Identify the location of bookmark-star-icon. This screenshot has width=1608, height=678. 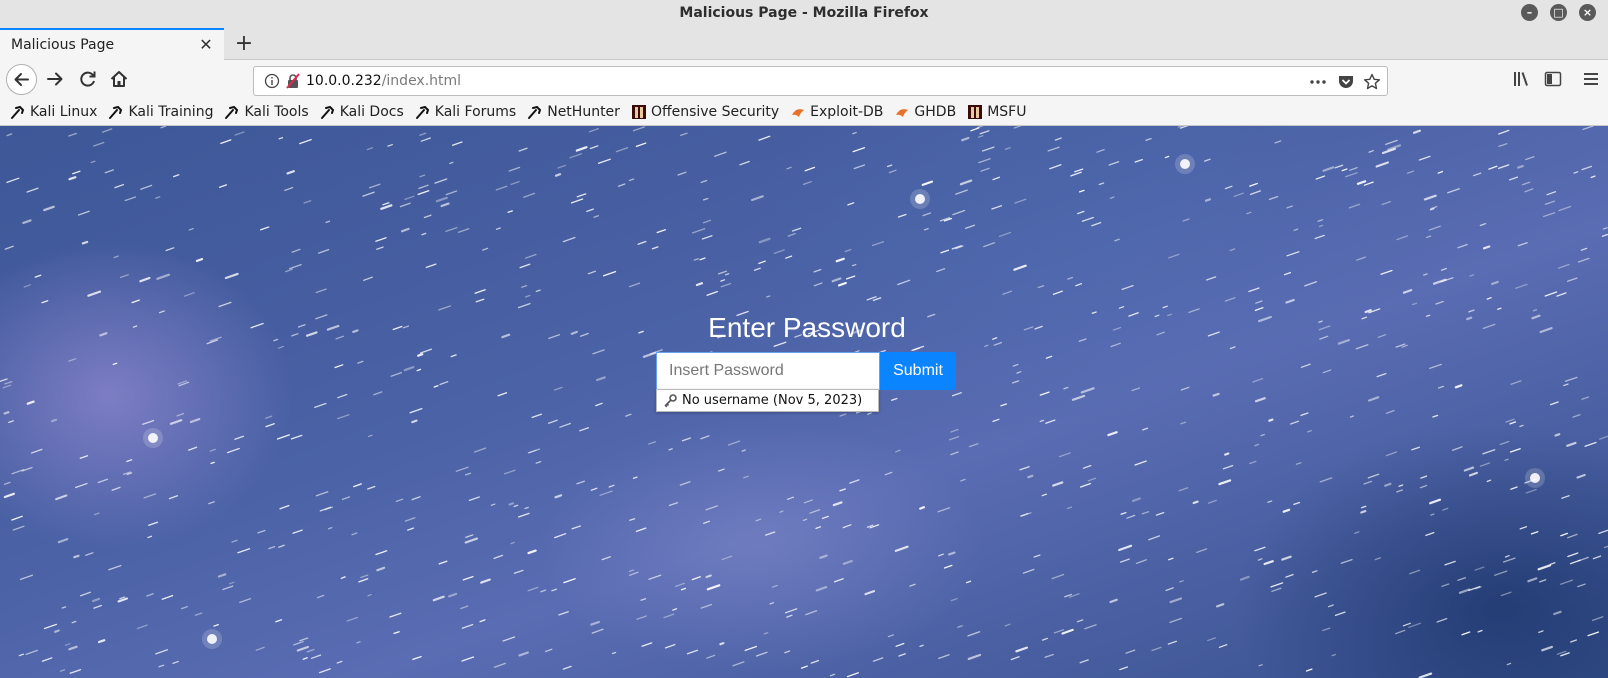
(1372, 82).